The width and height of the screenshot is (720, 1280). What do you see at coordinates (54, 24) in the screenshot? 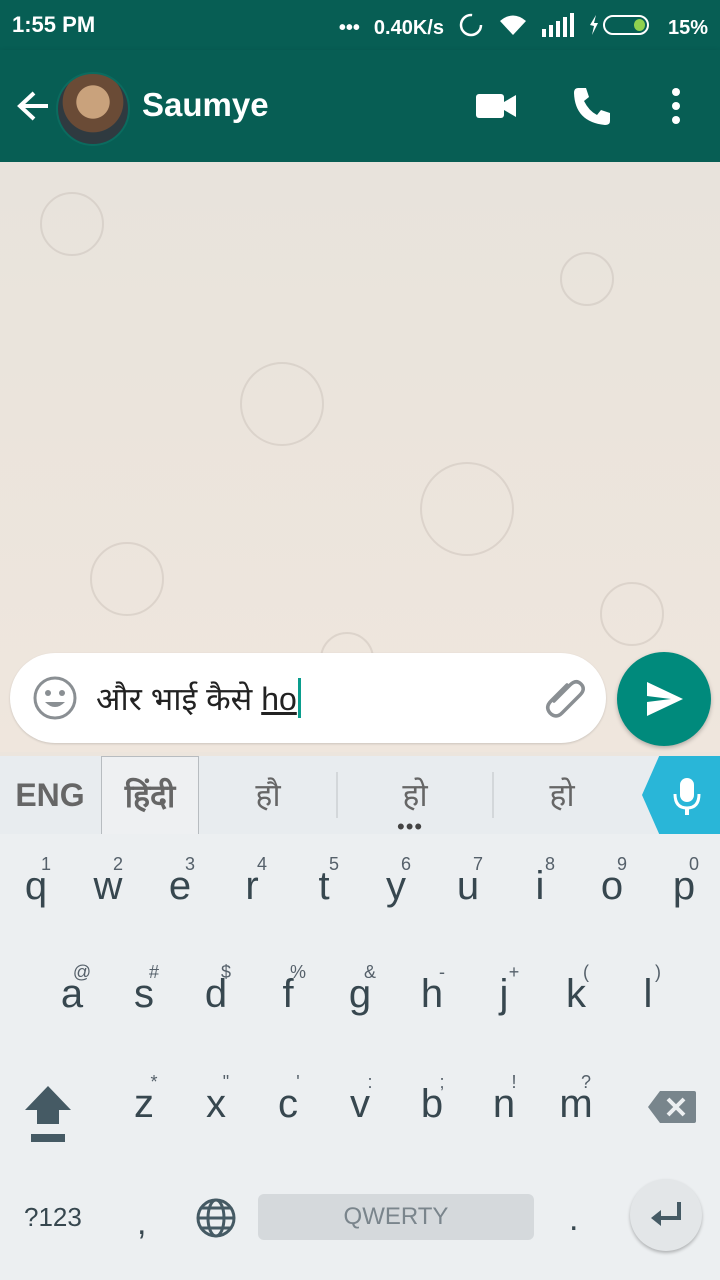
I see `status-time: 1:55 PM` at bounding box center [54, 24].